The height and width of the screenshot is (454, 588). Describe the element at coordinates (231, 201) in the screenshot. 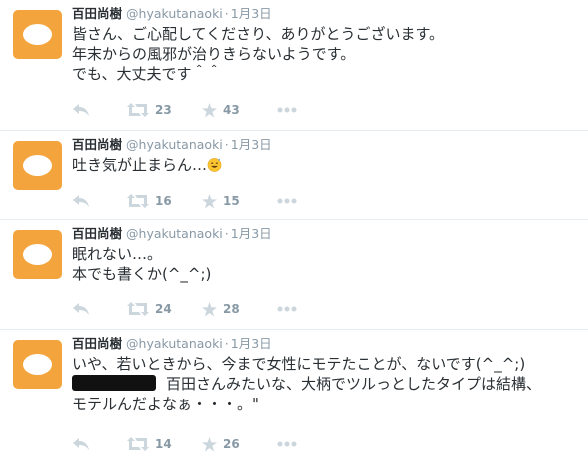

I see `favorite-count: 15` at that location.